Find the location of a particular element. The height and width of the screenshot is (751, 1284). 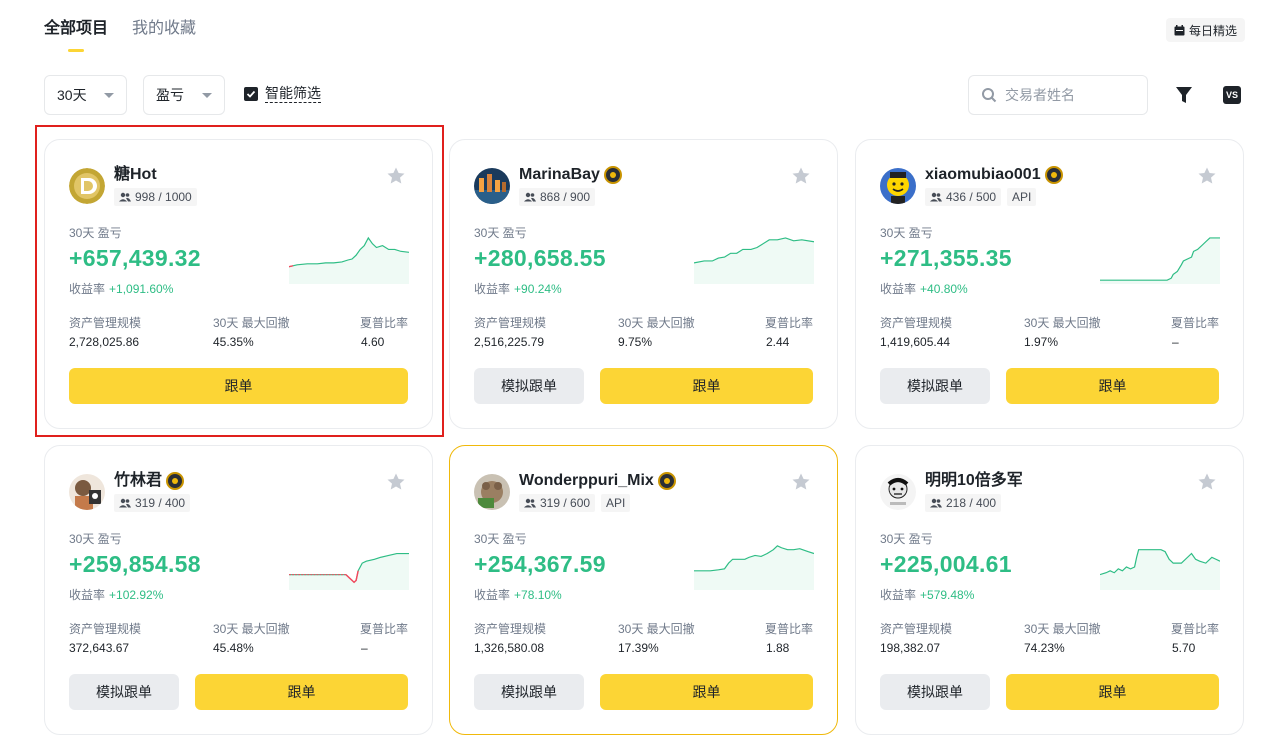

trader-name: xiaomubiao001 is located at coordinates (983, 175).